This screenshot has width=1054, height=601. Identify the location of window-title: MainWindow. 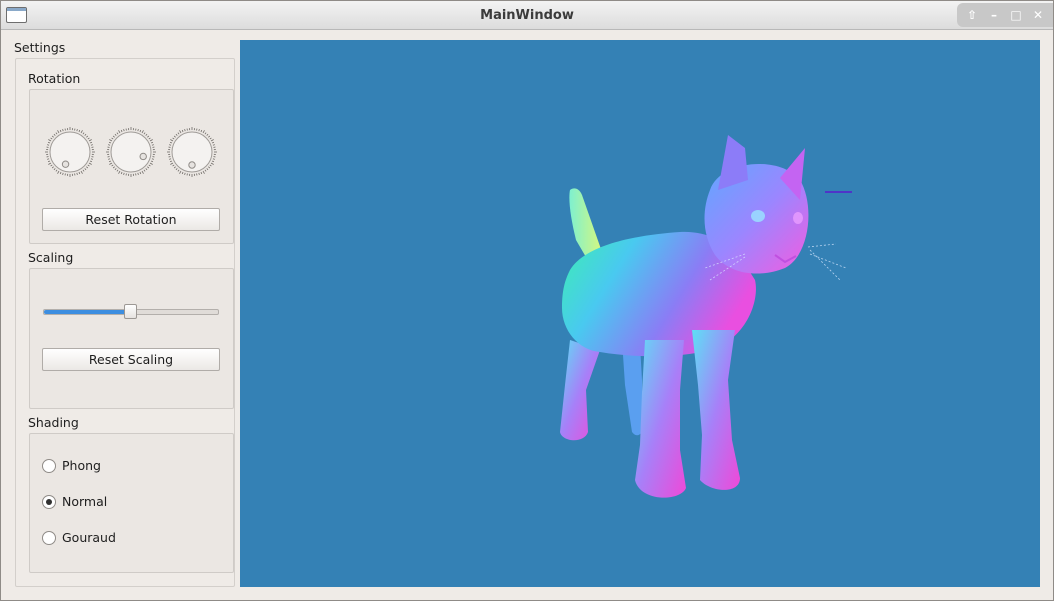
(527, 15).